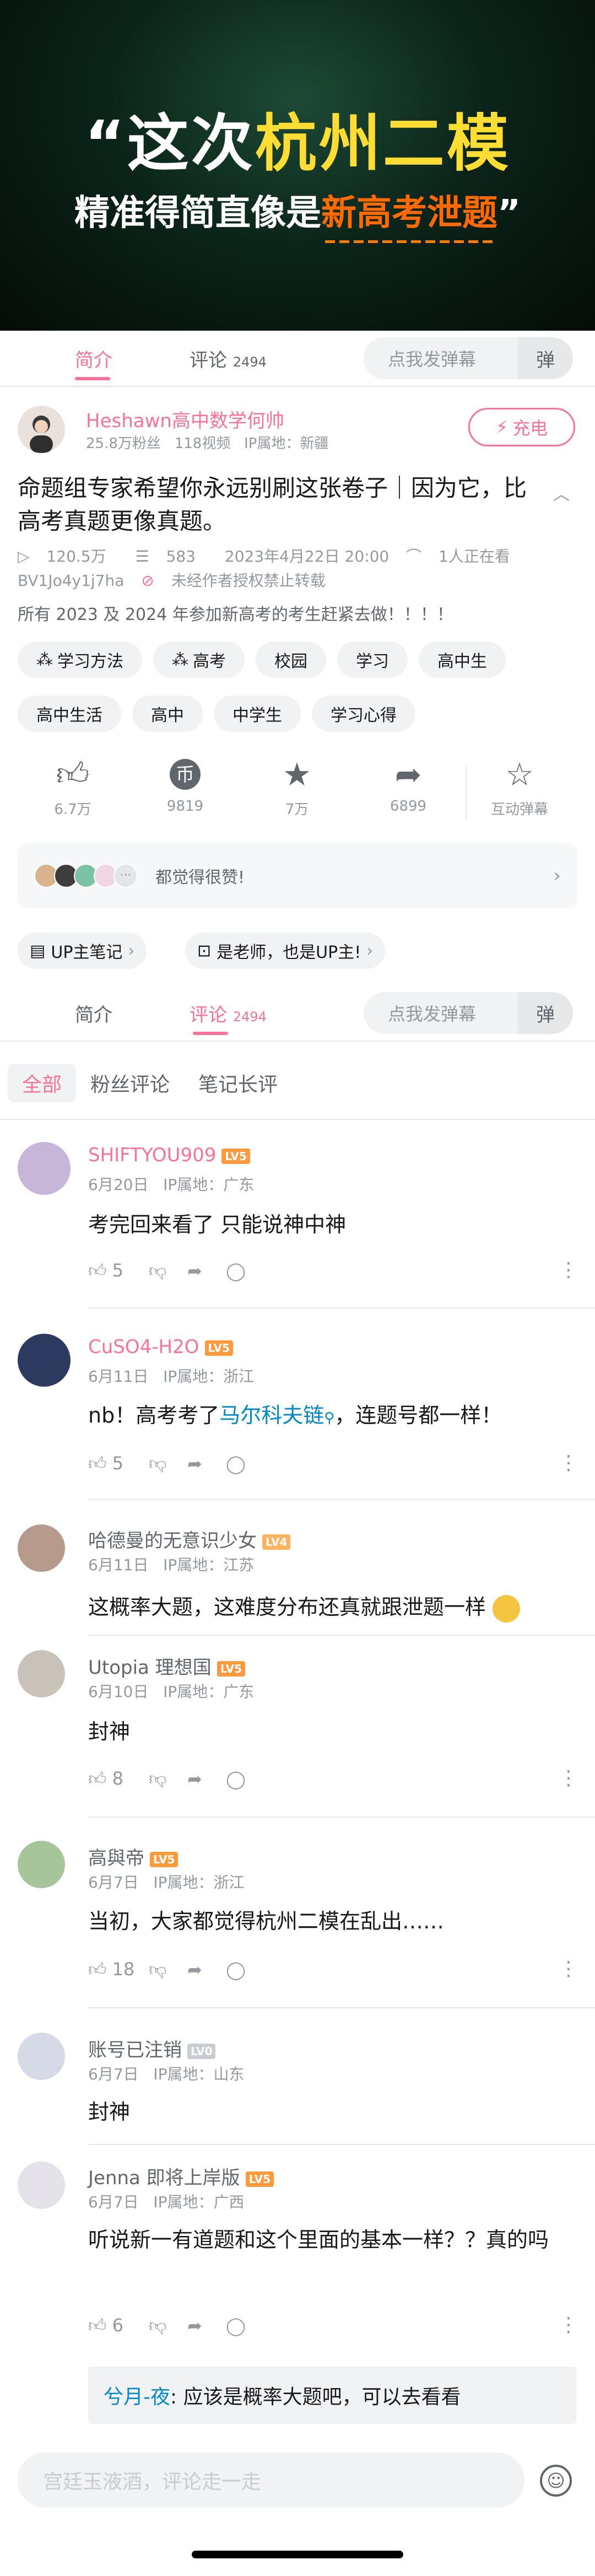 Image resolution: width=595 pixels, height=2576 pixels. What do you see at coordinates (318, 2240) in the screenshot?
I see `comment-text: 听说新一有道题和这个里面的基本一样？？真的吗` at bounding box center [318, 2240].